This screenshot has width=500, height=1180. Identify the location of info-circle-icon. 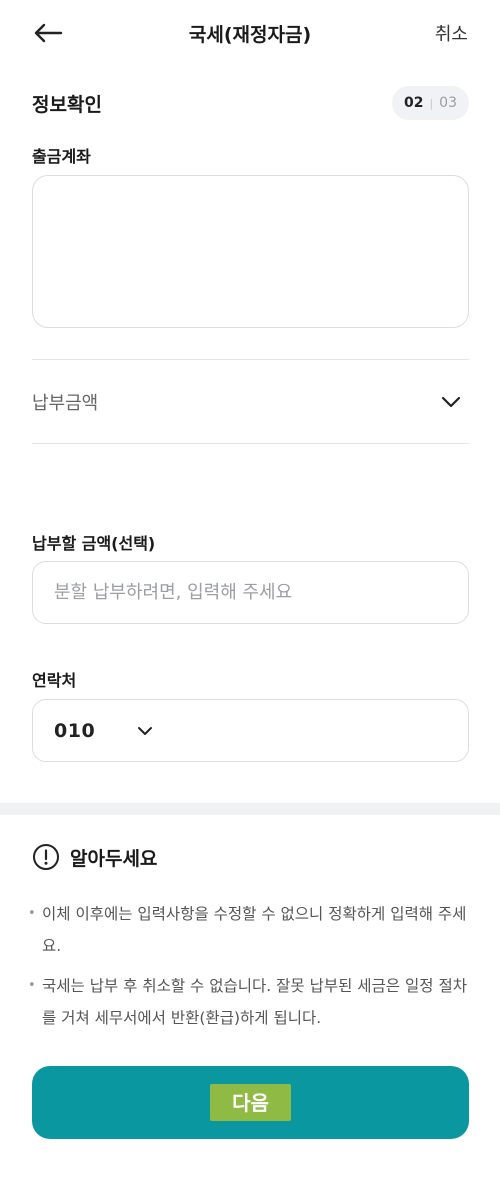
(46, 857).